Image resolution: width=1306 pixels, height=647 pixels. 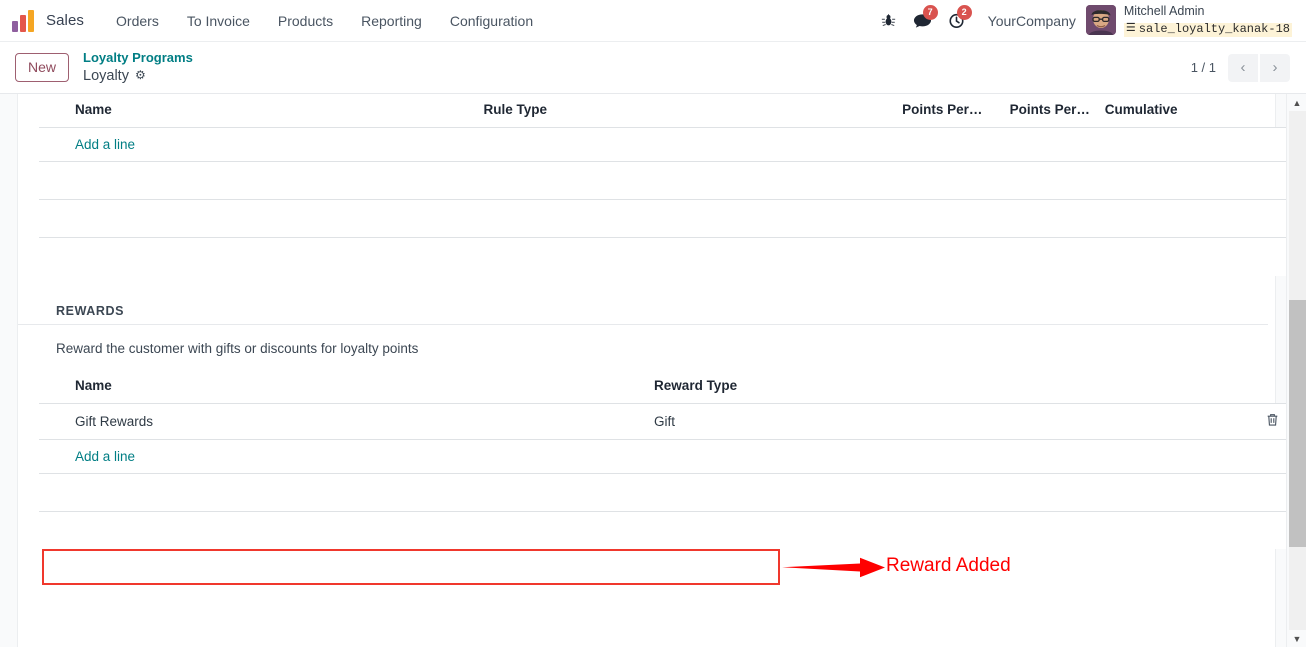 I want to click on user-menu: Mitchell Admin ☰ sale_loyalty_kanak-18, so click(x=1190, y=20).